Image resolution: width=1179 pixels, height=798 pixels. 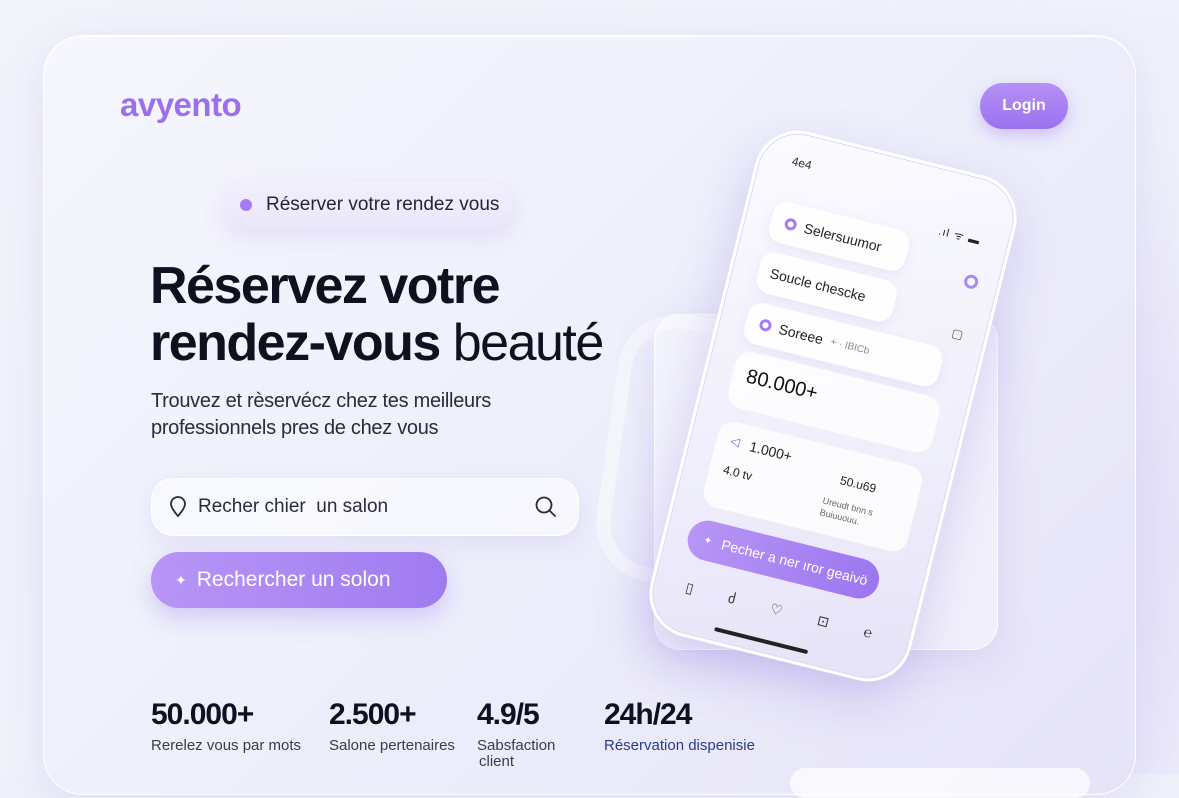 What do you see at coordinates (226, 745) in the screenshot?
I see `stat-label: Rerelez vous par mots` at bounding box center [226, 745].